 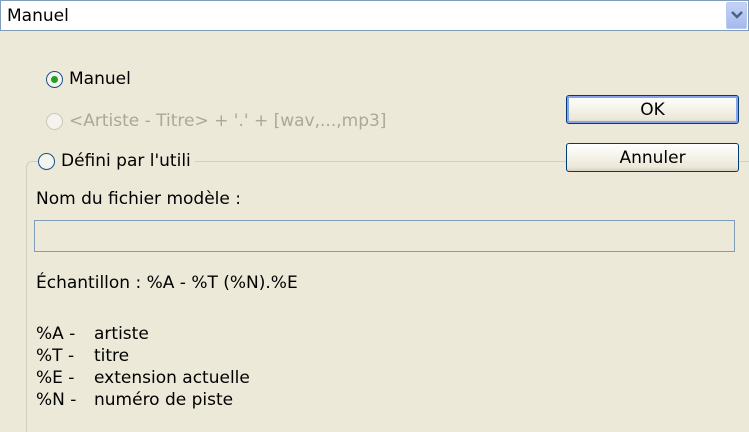 I want to click on cancel-button: Annuler, so click(x=652, y=157).